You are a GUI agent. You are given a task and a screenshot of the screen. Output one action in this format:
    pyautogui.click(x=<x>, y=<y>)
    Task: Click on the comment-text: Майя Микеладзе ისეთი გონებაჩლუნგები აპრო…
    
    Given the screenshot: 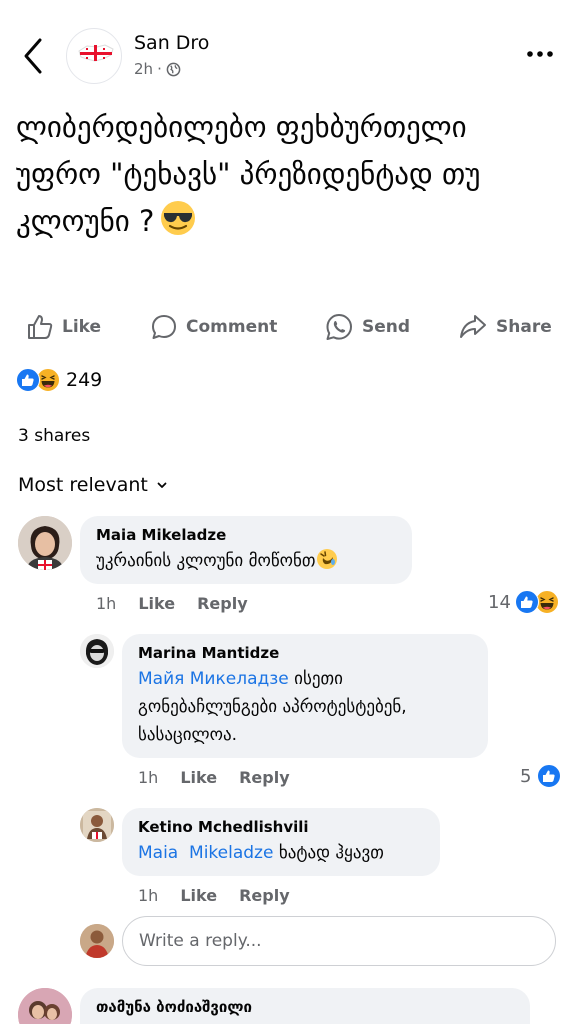 What is the action you would take?
    pyautogui.click(x=305, y=707)
    